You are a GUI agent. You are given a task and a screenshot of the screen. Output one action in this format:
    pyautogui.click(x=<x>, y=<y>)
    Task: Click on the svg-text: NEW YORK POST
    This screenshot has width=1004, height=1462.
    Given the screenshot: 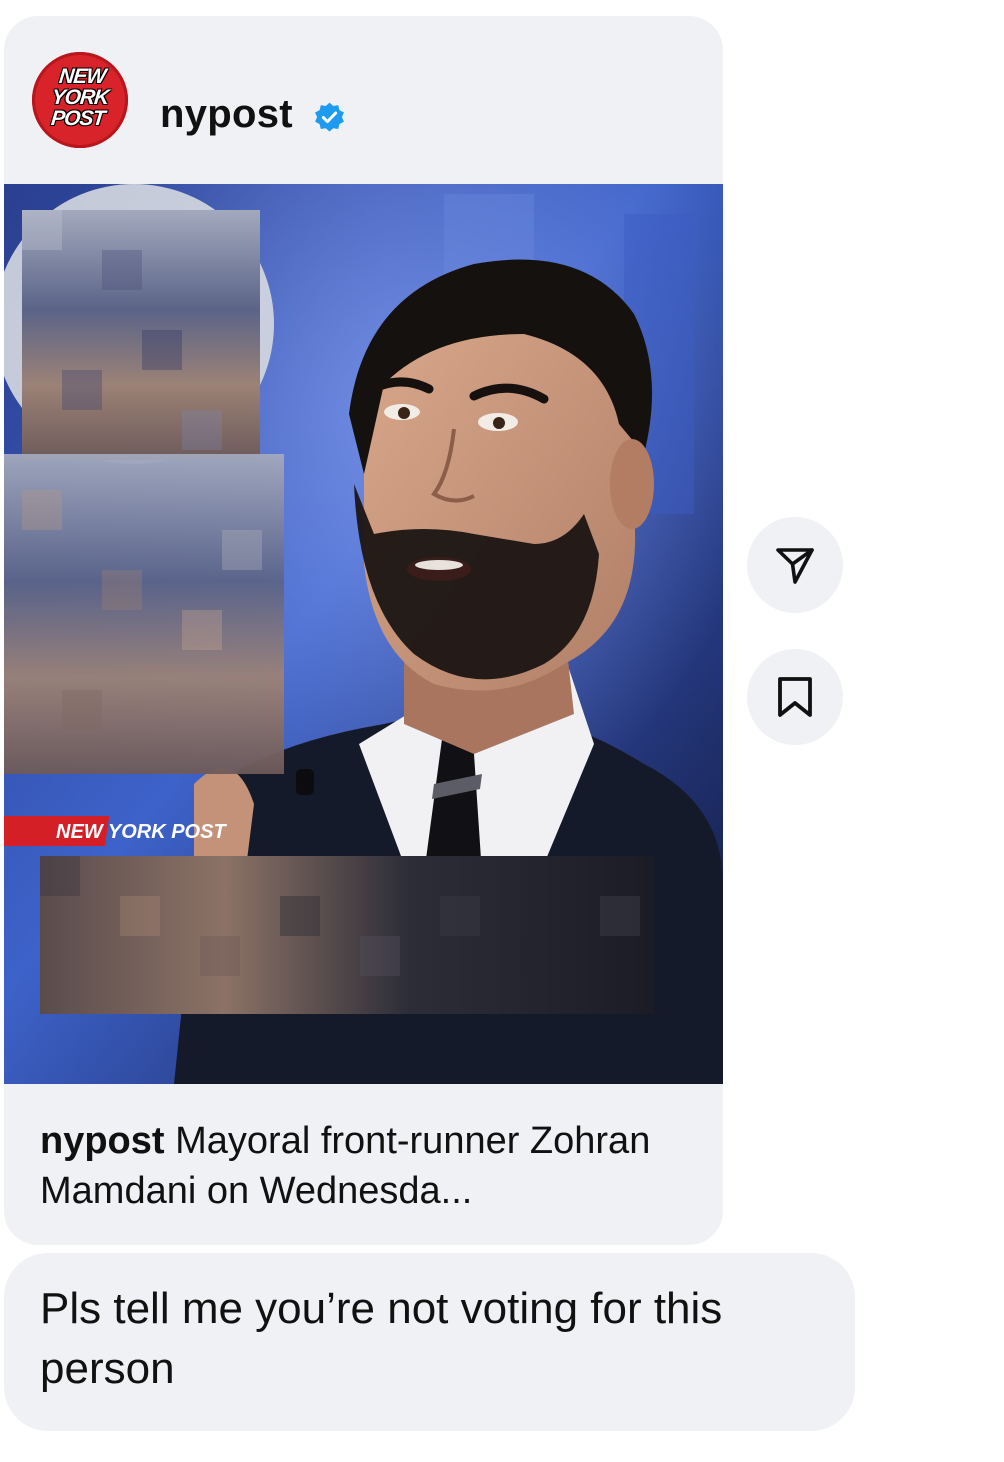 What is the action you would take?
    pyautogui.click(x=141, y=832)
    